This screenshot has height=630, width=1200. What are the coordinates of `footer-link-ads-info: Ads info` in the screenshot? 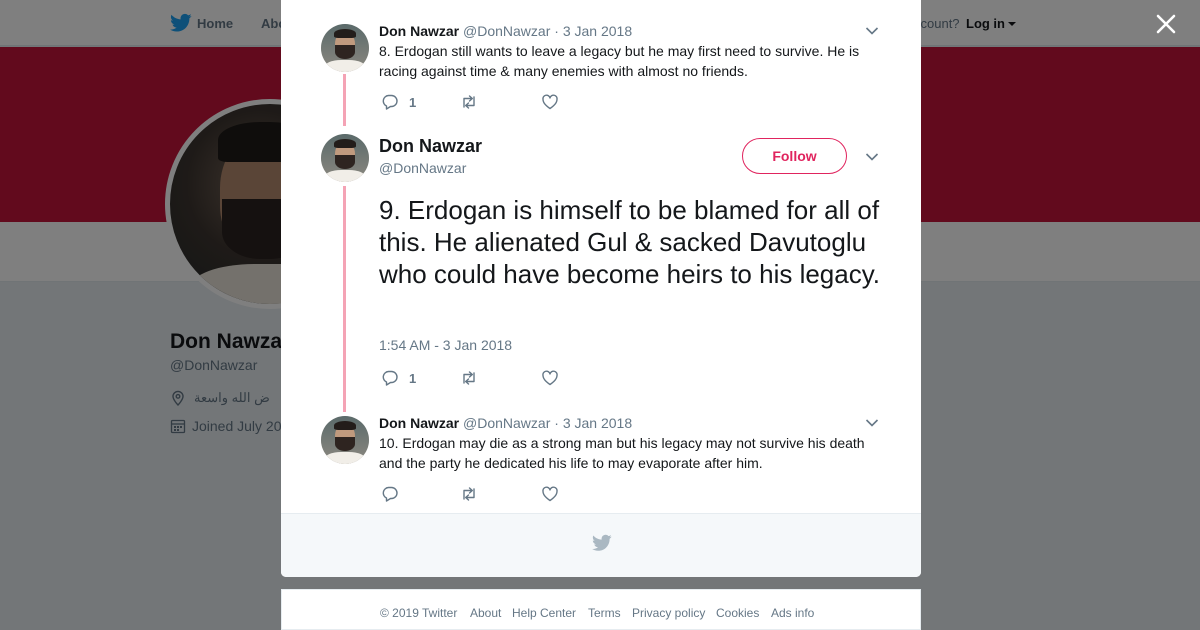 It's located at (792, 613).